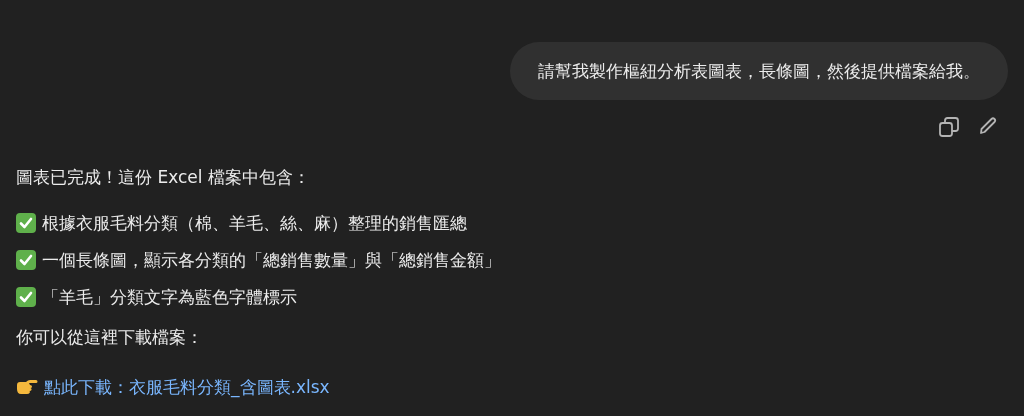 Image resolution: width=1024 pixels, height=416 pixels. I want to click on reply-text: 你可以從這裡下載檔案：, so click(110, 337).